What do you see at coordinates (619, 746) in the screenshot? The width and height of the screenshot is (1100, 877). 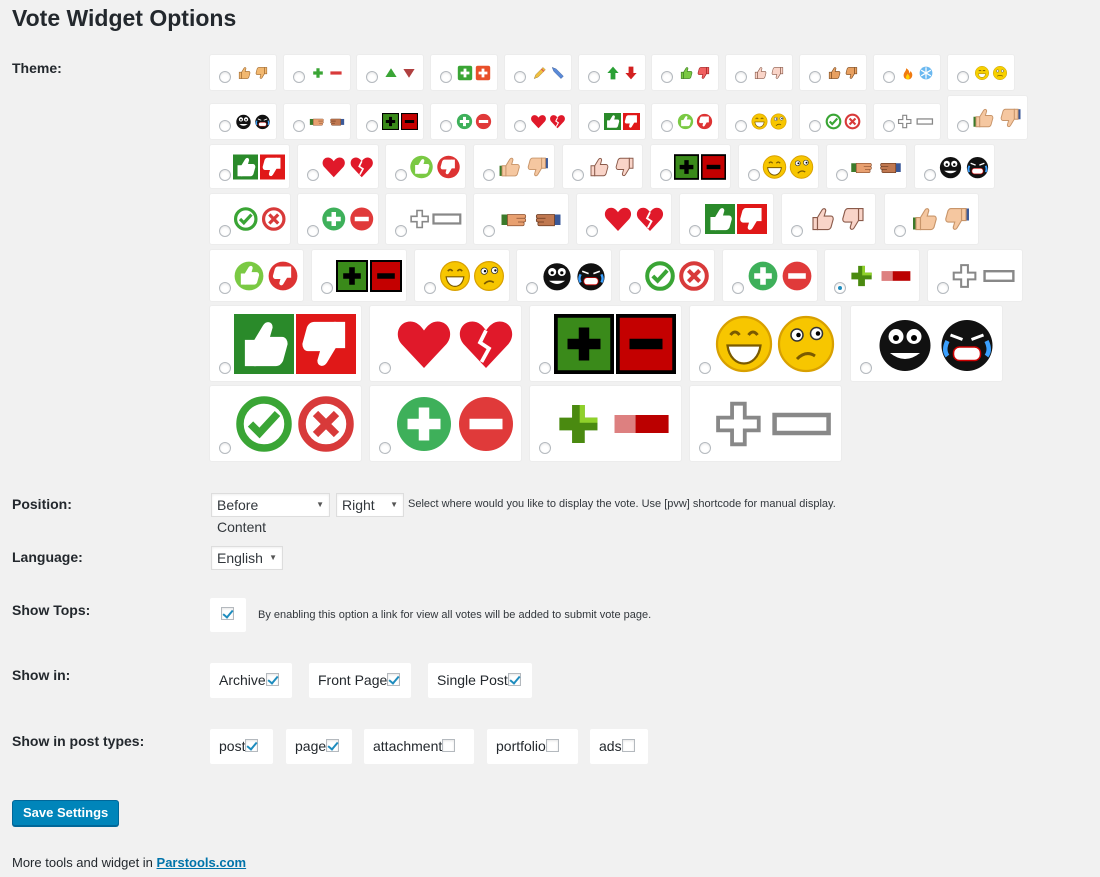 I see `post-type-option: ads` at bounding box center [619, 746].